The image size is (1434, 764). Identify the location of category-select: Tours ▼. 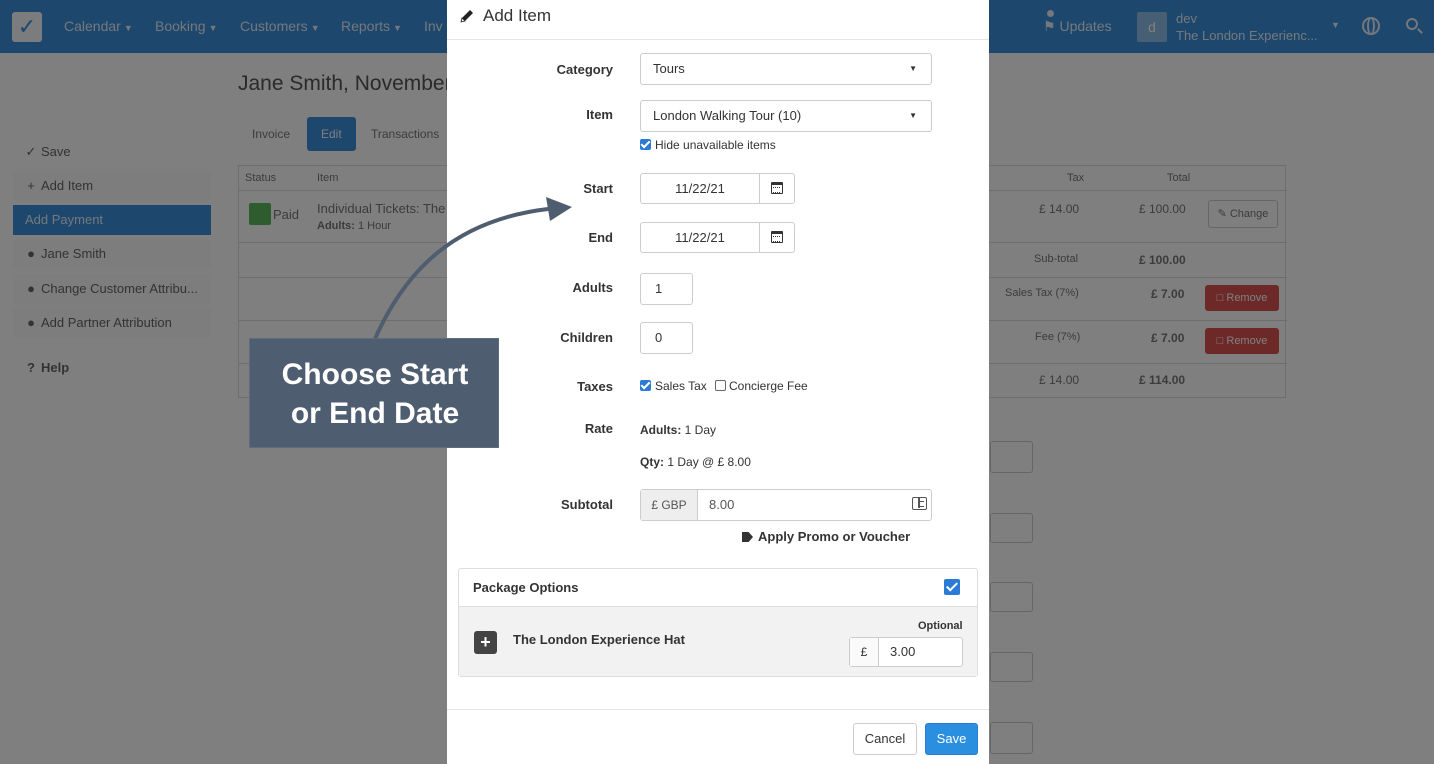
(786, 69).